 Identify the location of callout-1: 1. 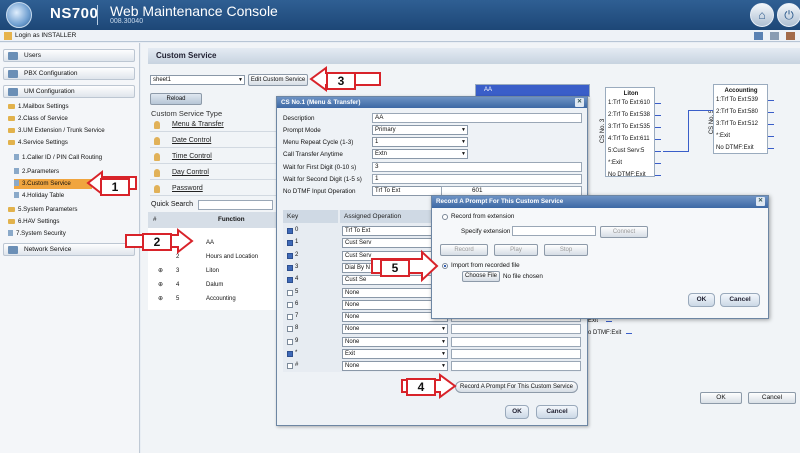
(115, 187).